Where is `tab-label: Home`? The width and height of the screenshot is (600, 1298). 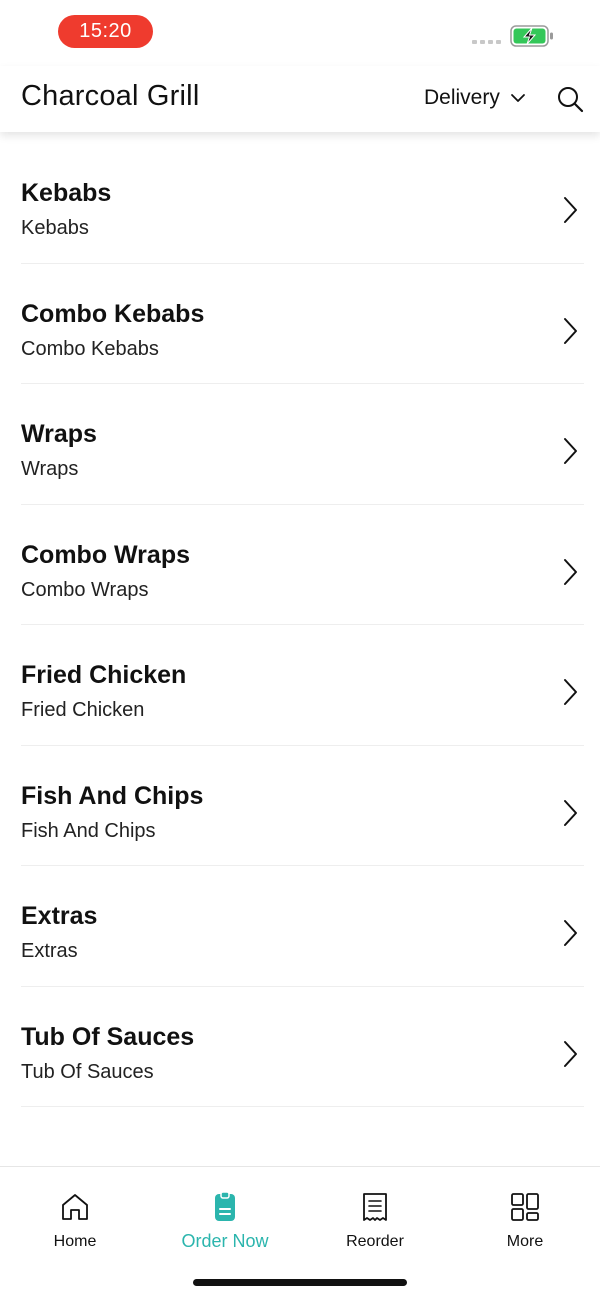 tab-label: Home is located at coordinates (75, 1241).